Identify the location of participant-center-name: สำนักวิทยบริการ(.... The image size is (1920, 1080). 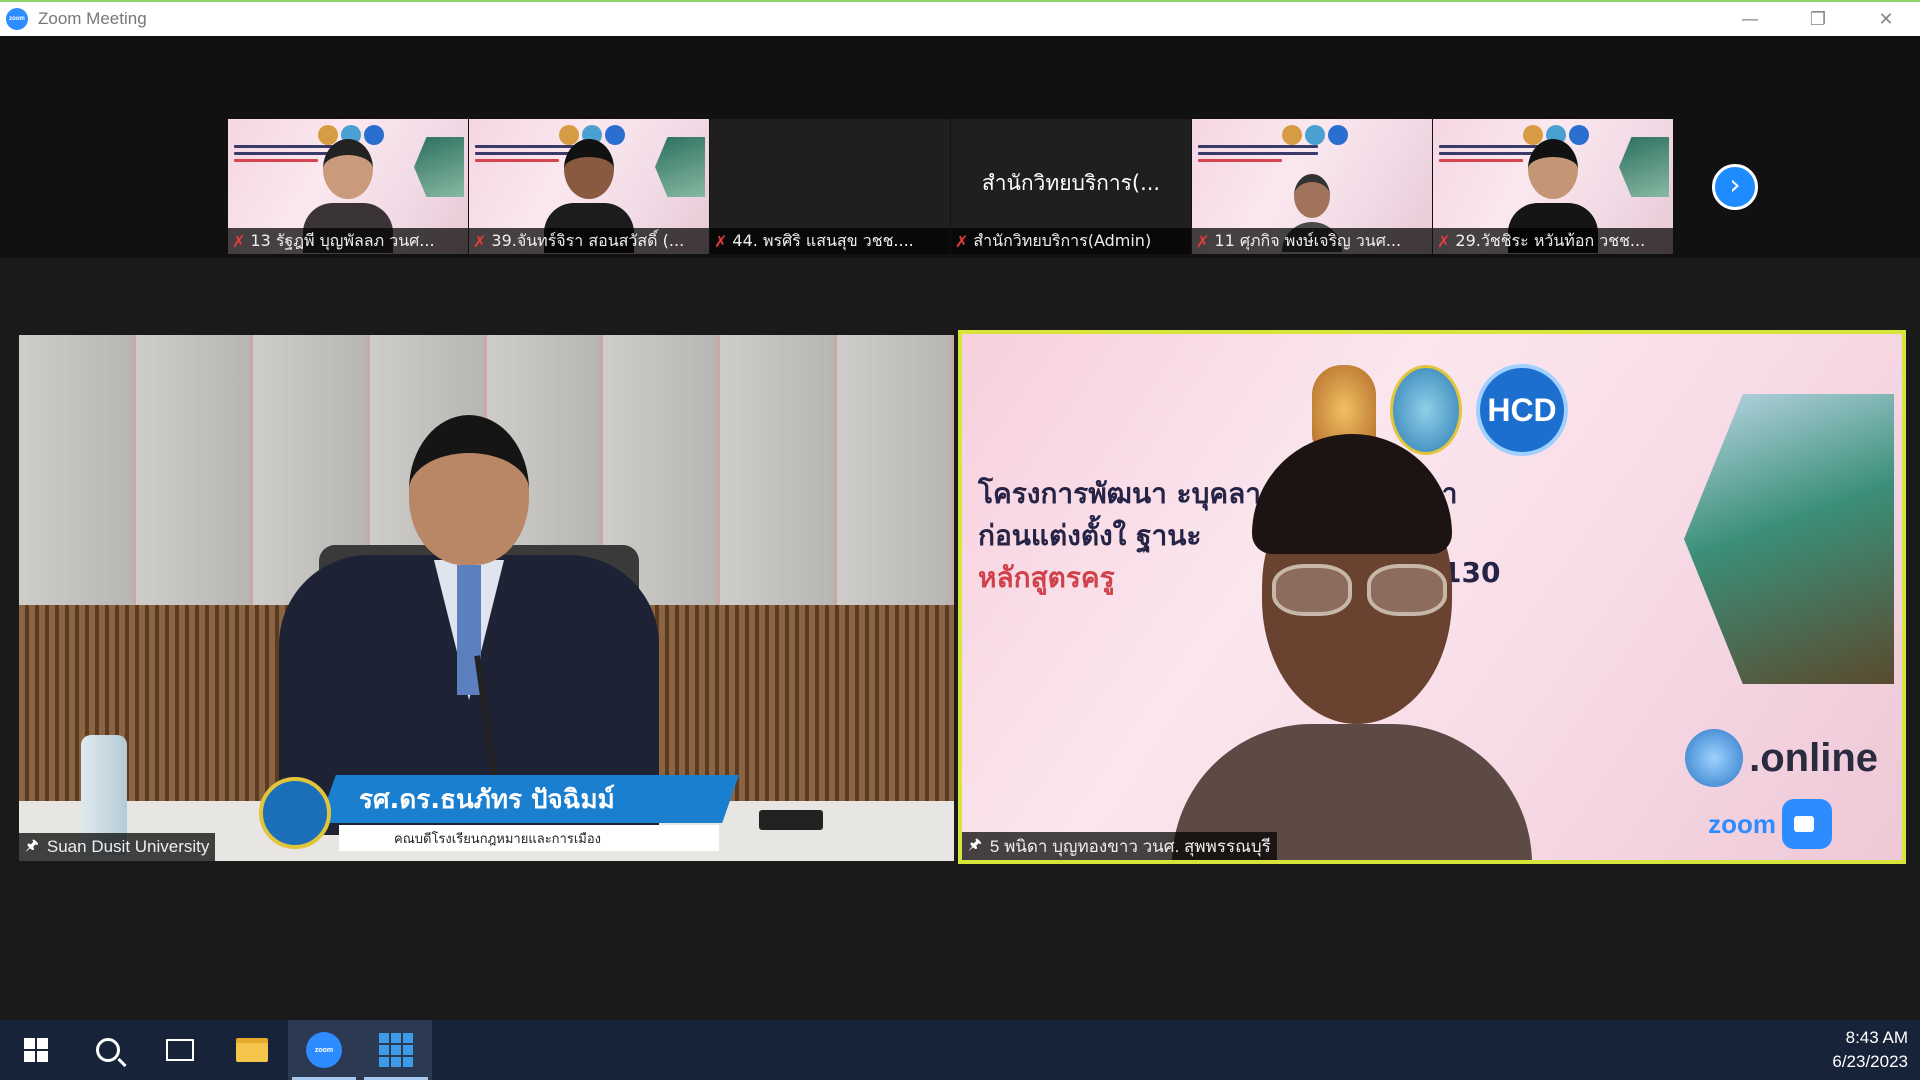
(1071, 183).